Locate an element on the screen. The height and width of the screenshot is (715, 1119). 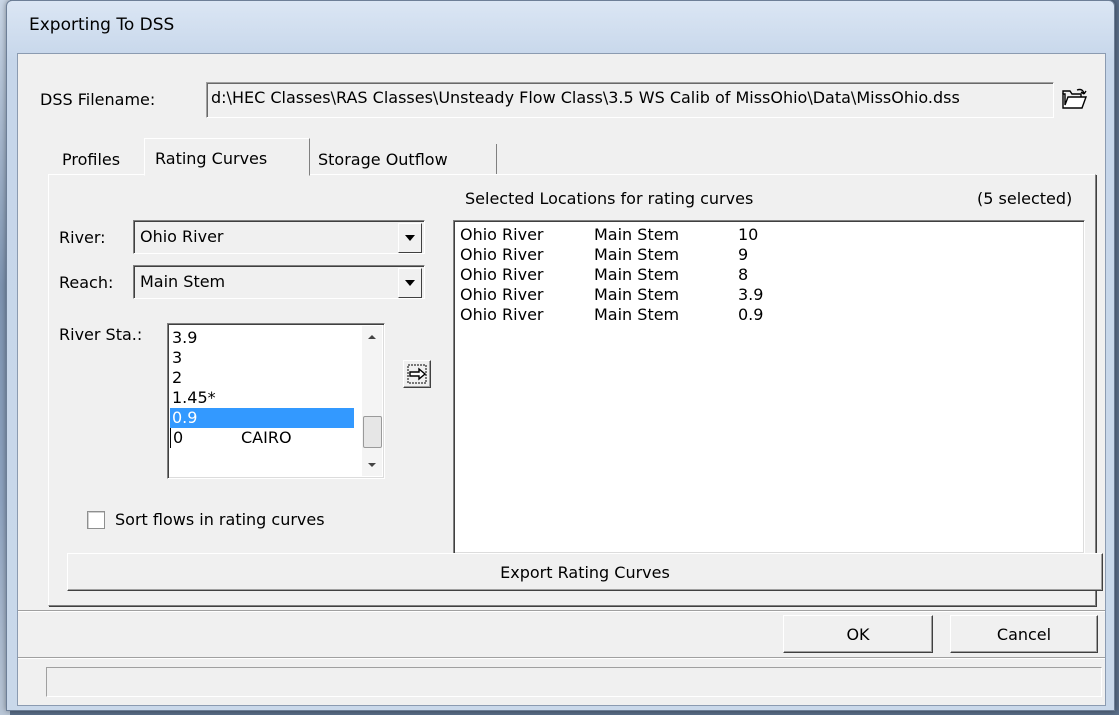
tab-storage-outflow-label: Storage Outflow is located at coordinates (383, 159).